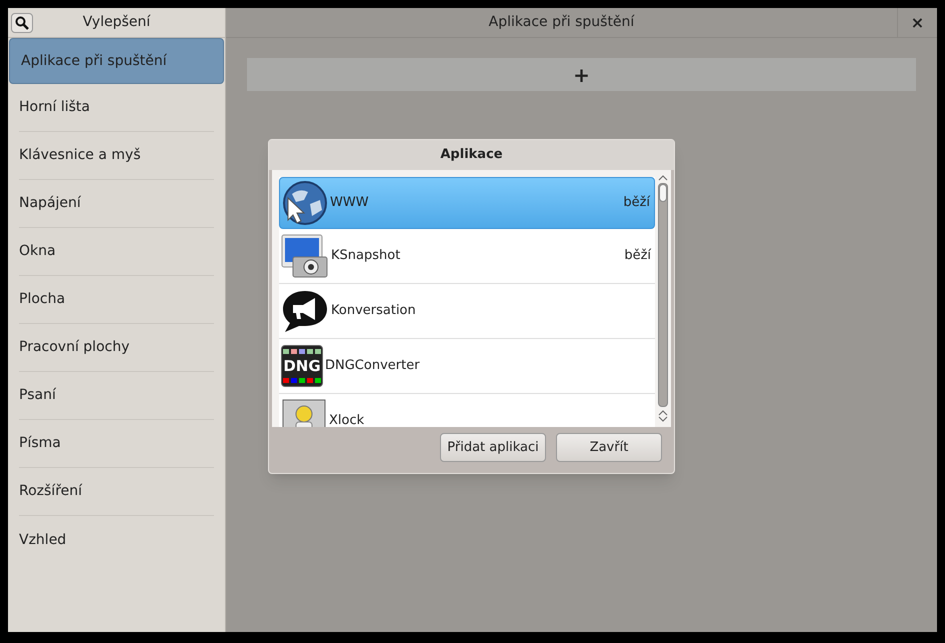 The width and height of the screenshot is (945, 643). I want to click on app-row: WWW běží, so click(467, 203).